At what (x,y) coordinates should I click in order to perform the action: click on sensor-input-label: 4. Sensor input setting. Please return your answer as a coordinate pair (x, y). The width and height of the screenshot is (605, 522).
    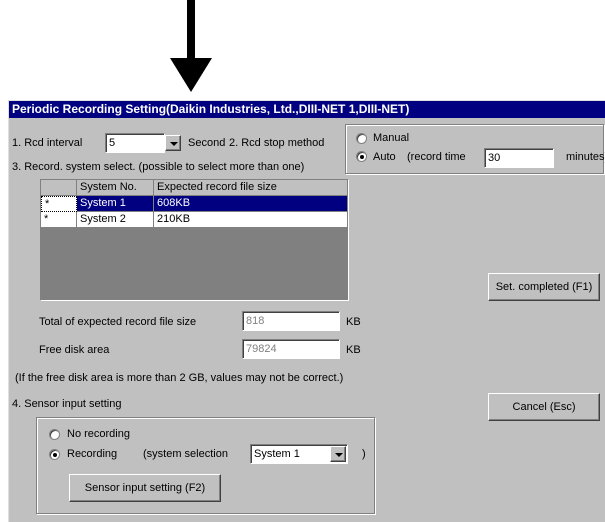
    Looking at the image, I should click on (67, 404).